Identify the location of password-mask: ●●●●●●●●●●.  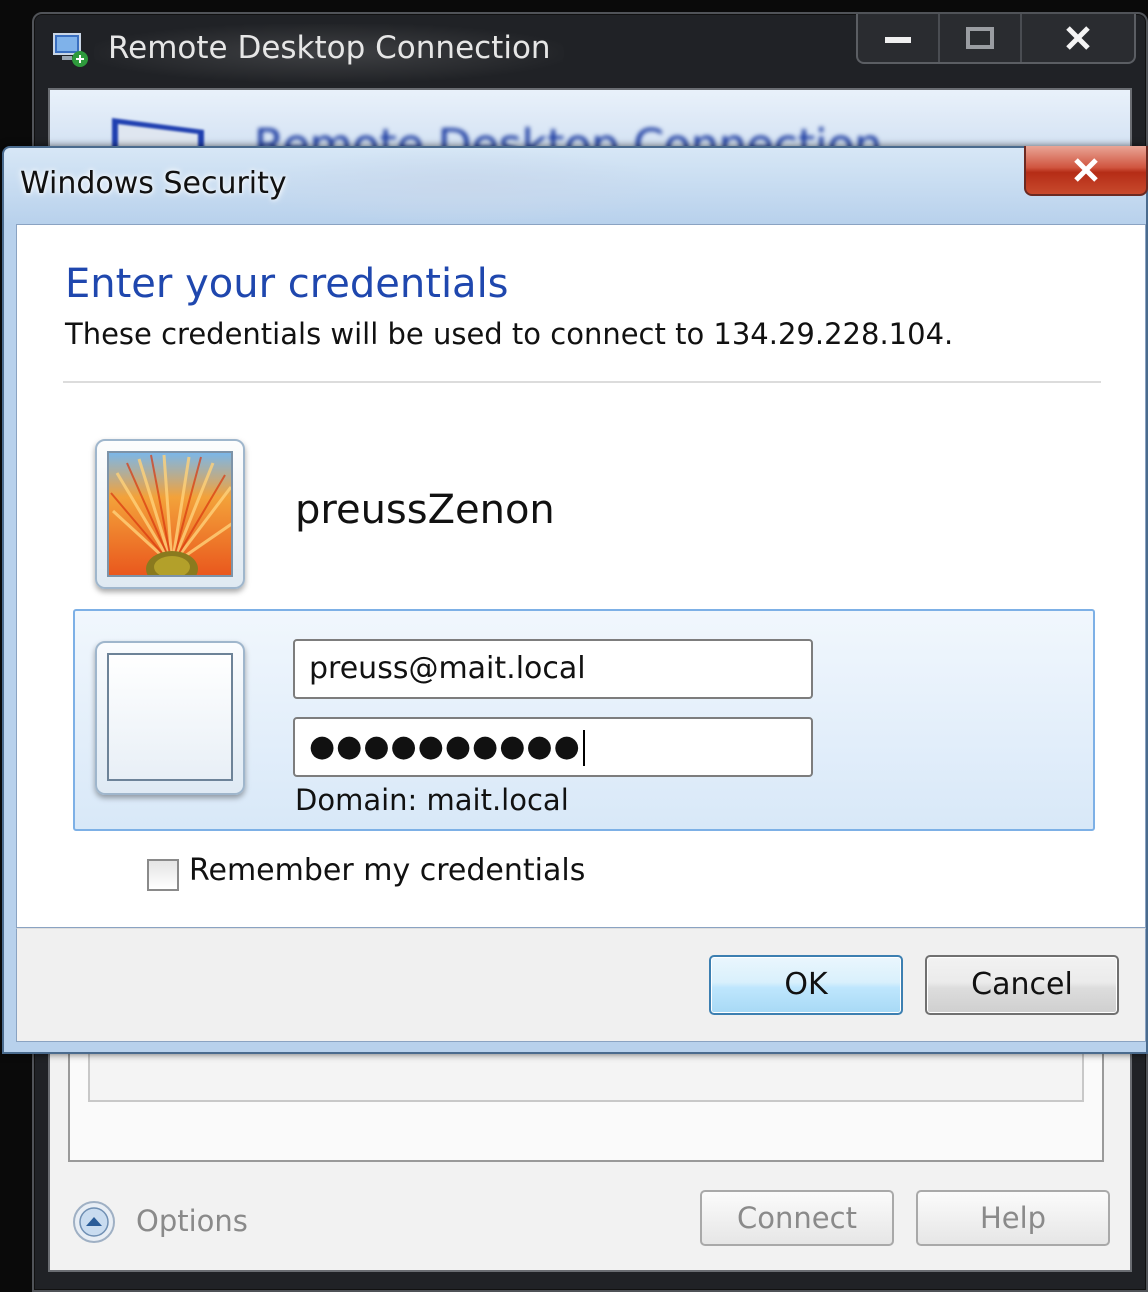
(445, 746).